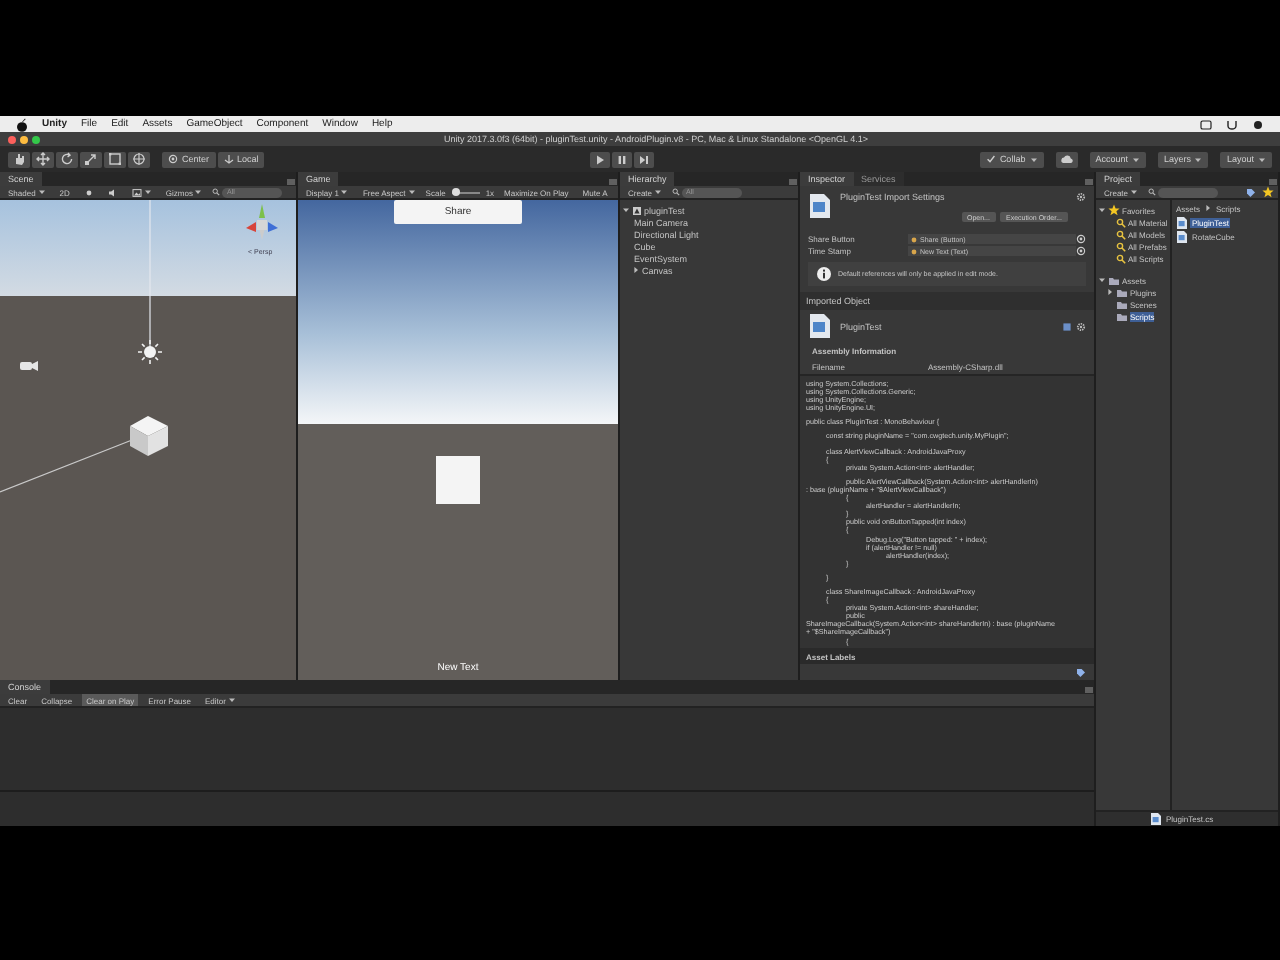 The width and height of the screenshot is (1280, 960). I want to click on transform-tool-button, so click(139, 159).